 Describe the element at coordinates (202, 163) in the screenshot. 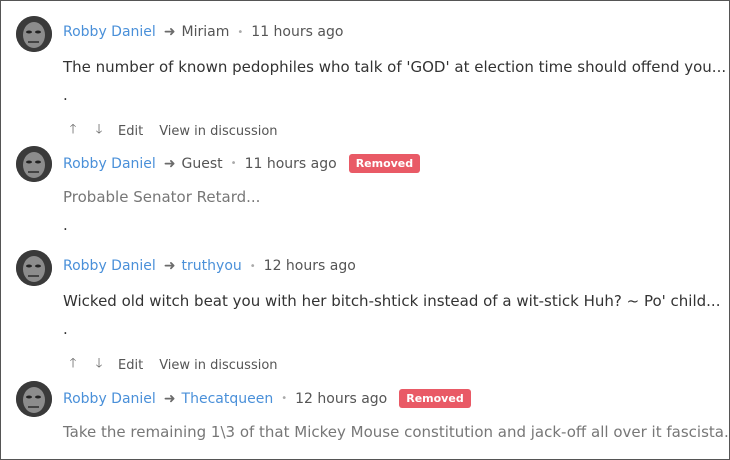

I see `recipient-name: Guest` at that location.